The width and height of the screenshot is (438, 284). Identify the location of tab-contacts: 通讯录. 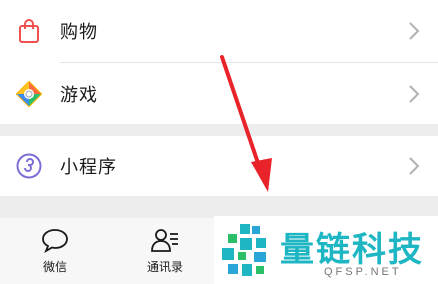
(165, 251).